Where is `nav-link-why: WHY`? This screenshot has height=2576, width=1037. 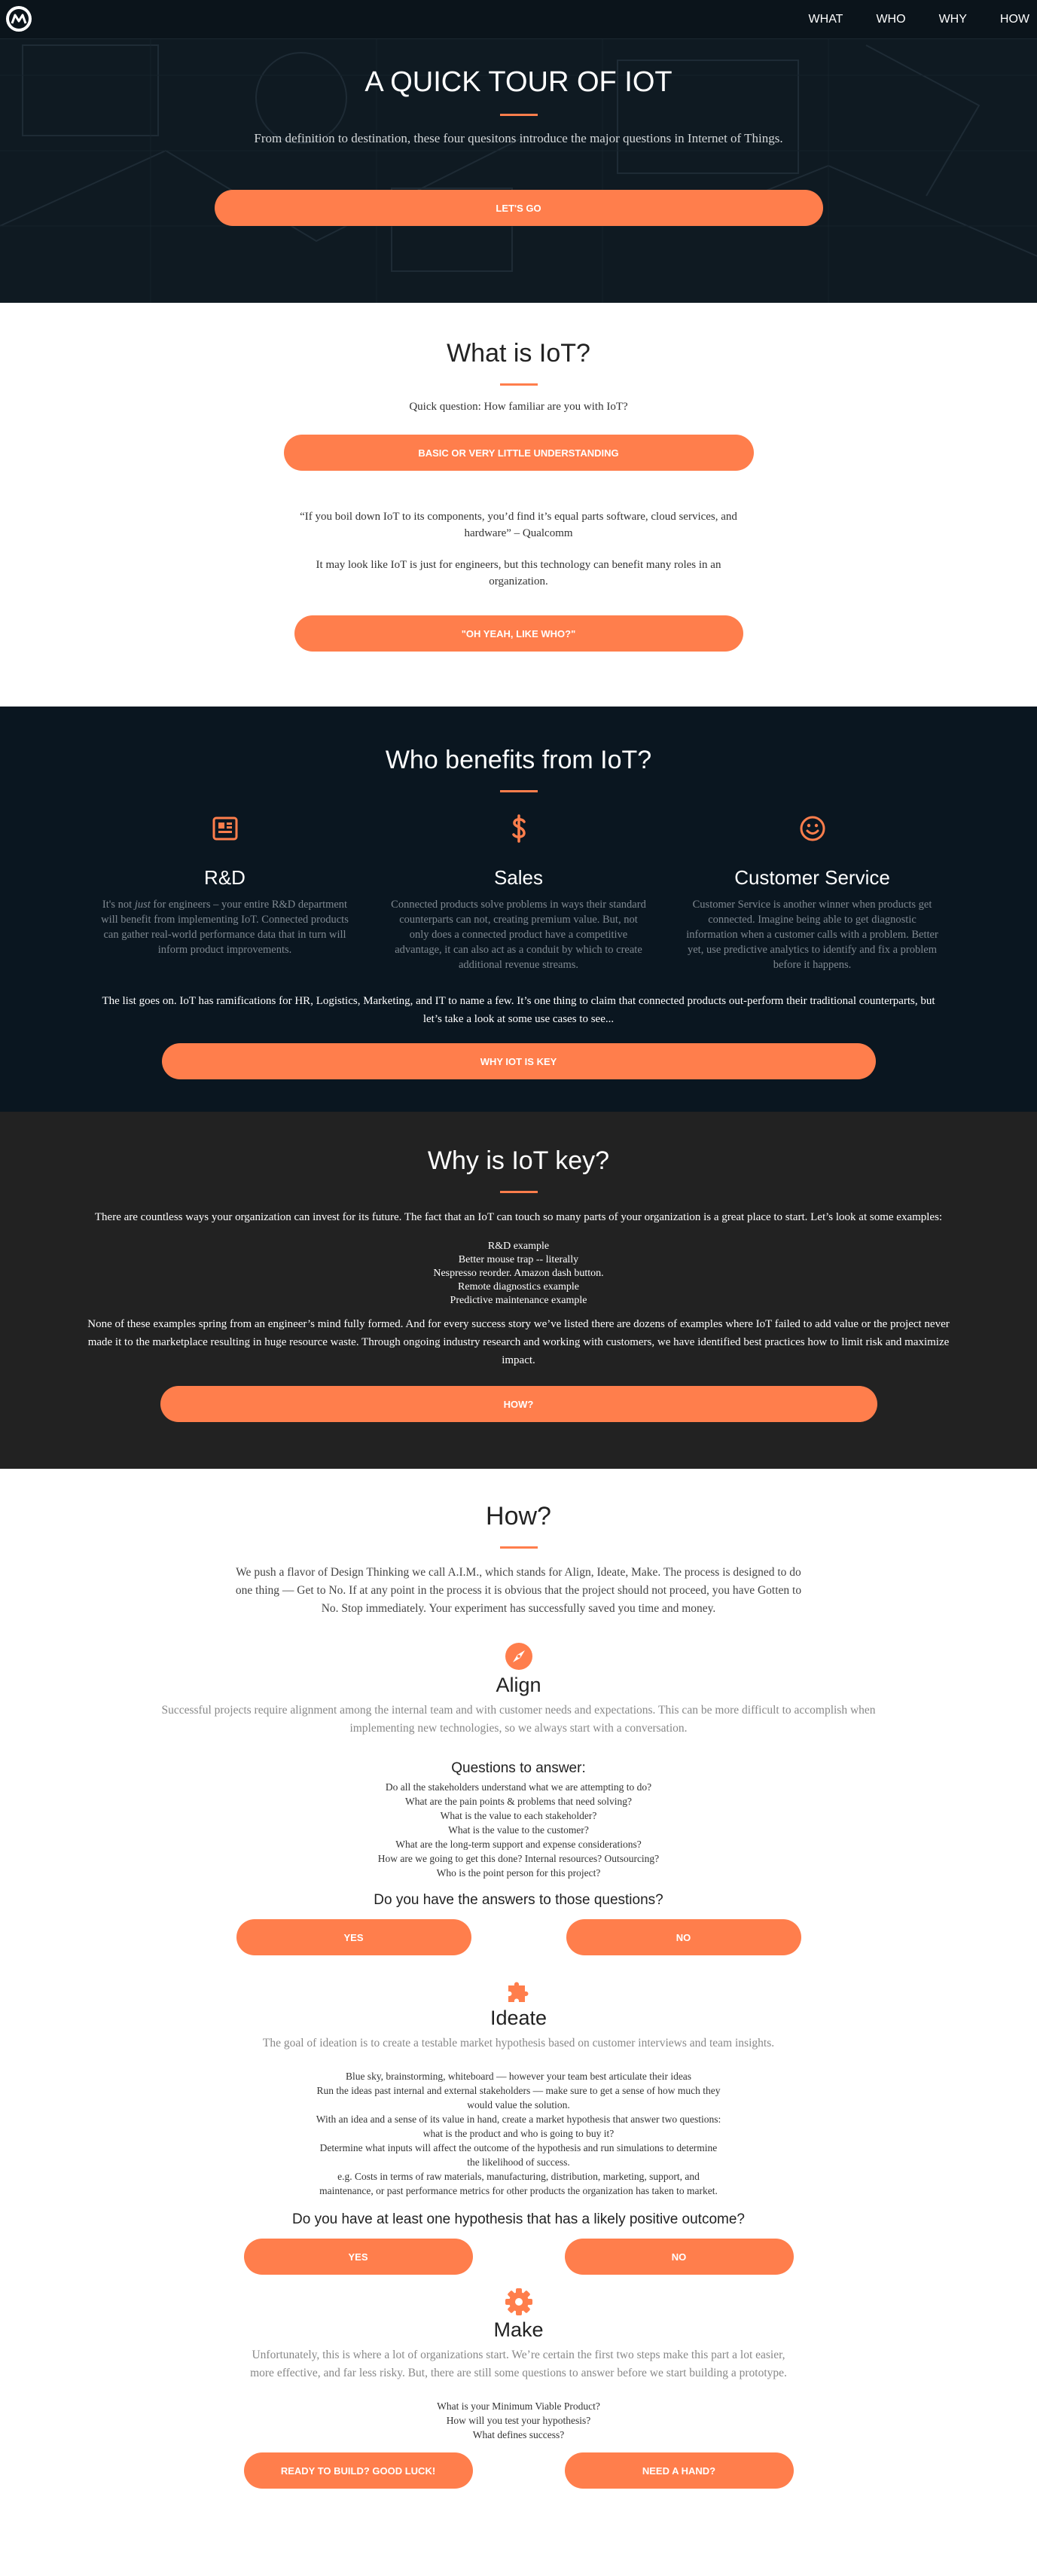 nav-link-why: WHY is located at coordinates (953, 19).